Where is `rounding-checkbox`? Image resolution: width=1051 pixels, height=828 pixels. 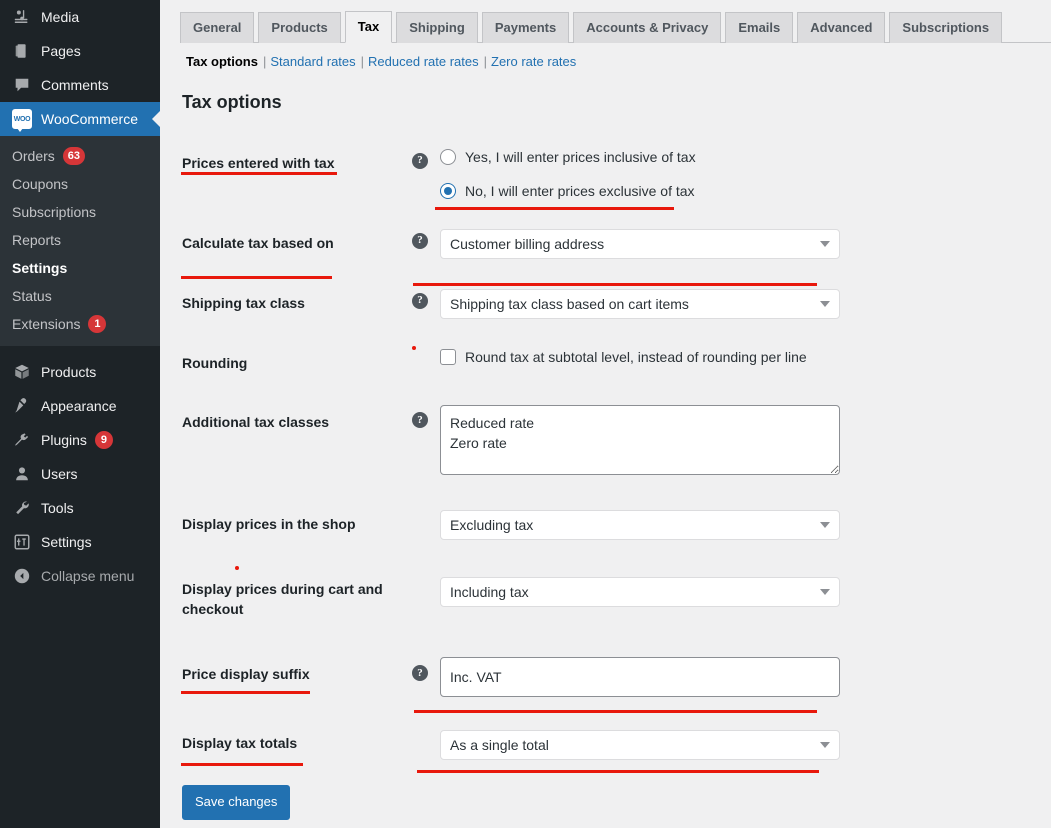
rounding-checkbox is located at coordinates (448, 356).